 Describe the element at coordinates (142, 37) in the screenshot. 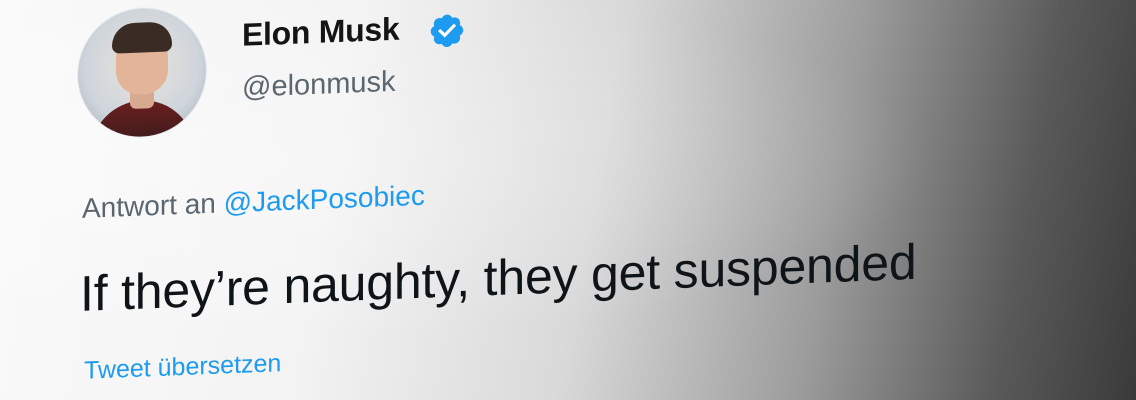

I see `avatar-hair` at that location.